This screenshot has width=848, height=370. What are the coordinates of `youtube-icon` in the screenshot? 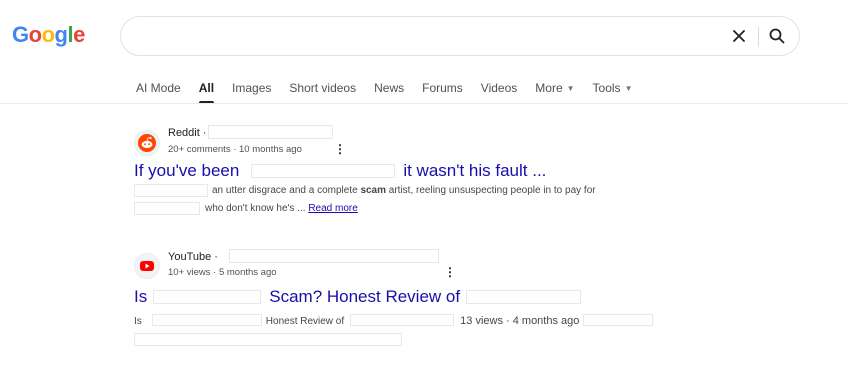 It's located at (147, 266).